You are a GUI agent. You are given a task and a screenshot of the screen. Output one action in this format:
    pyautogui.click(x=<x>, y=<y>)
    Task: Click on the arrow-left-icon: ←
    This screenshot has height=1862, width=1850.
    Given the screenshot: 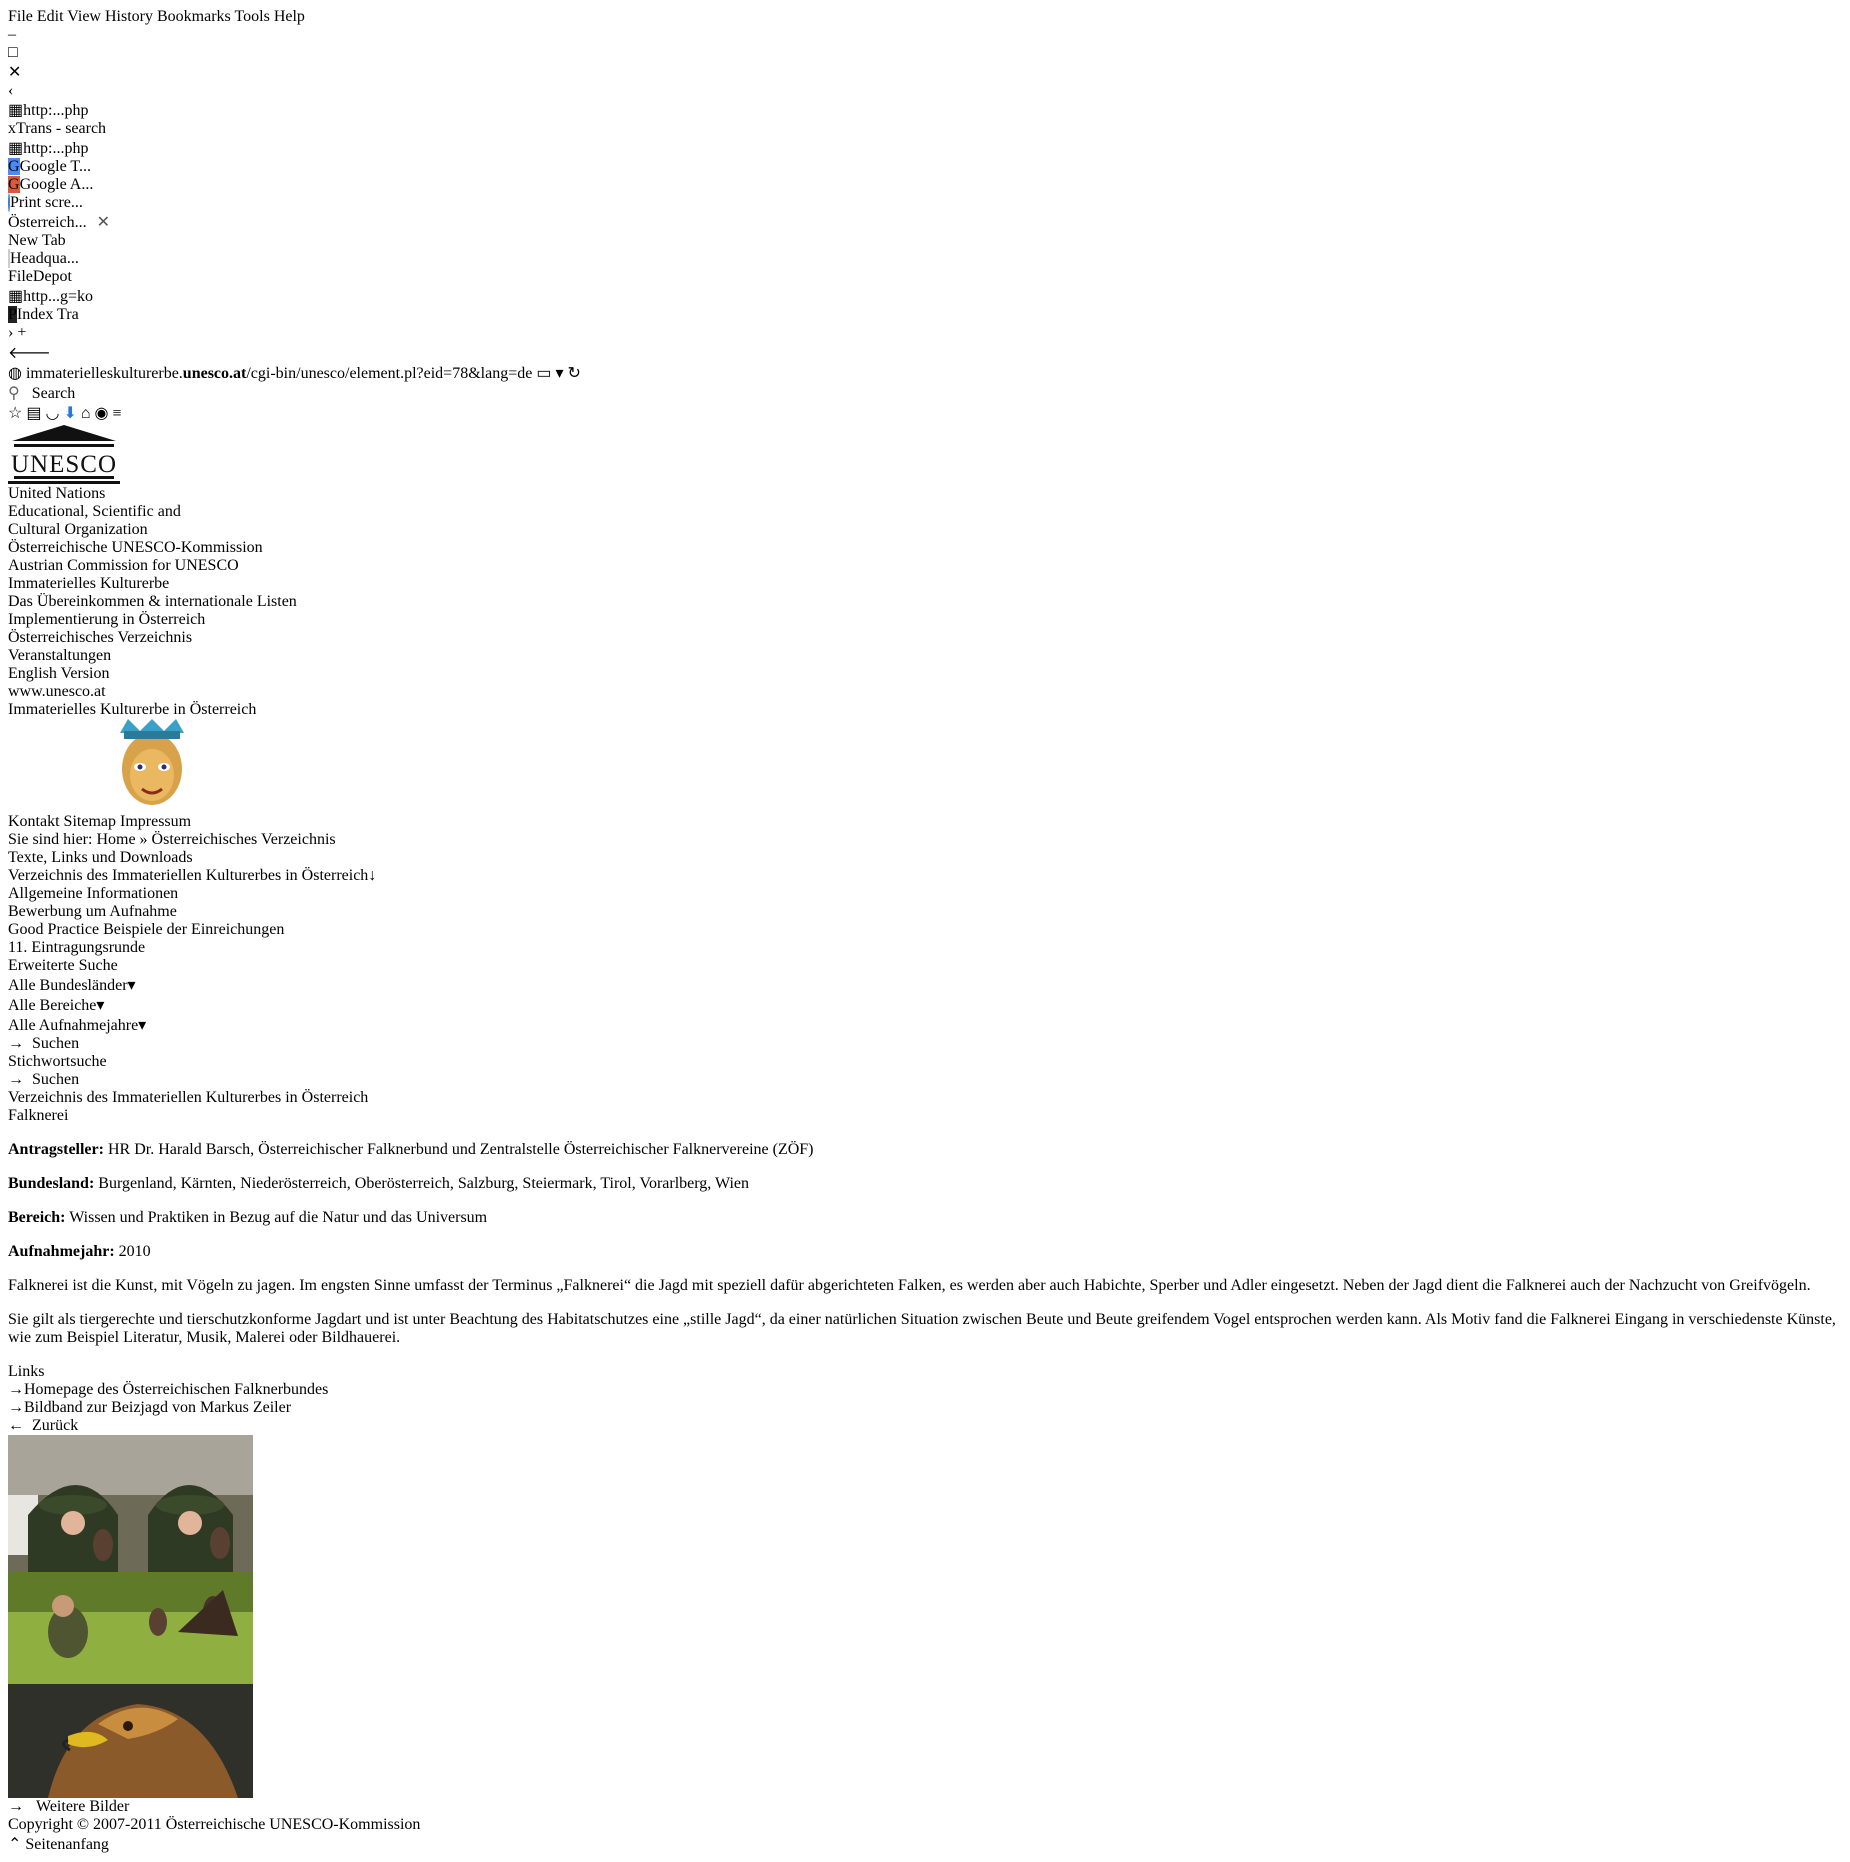 What is the action you would take?
    pyautogui.click(x=16, y=1425)
    